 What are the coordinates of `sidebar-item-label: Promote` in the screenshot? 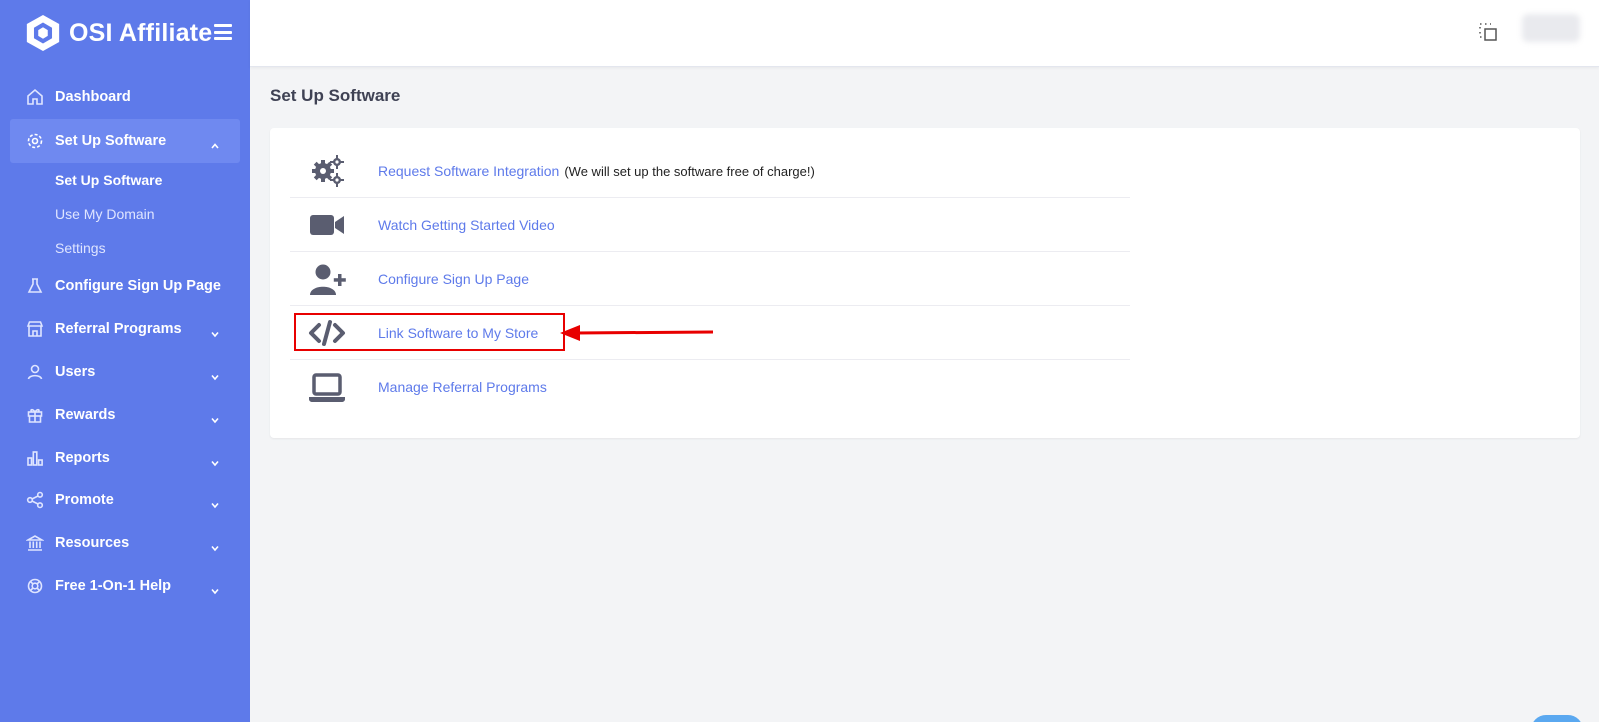 It's located at (84, 500).